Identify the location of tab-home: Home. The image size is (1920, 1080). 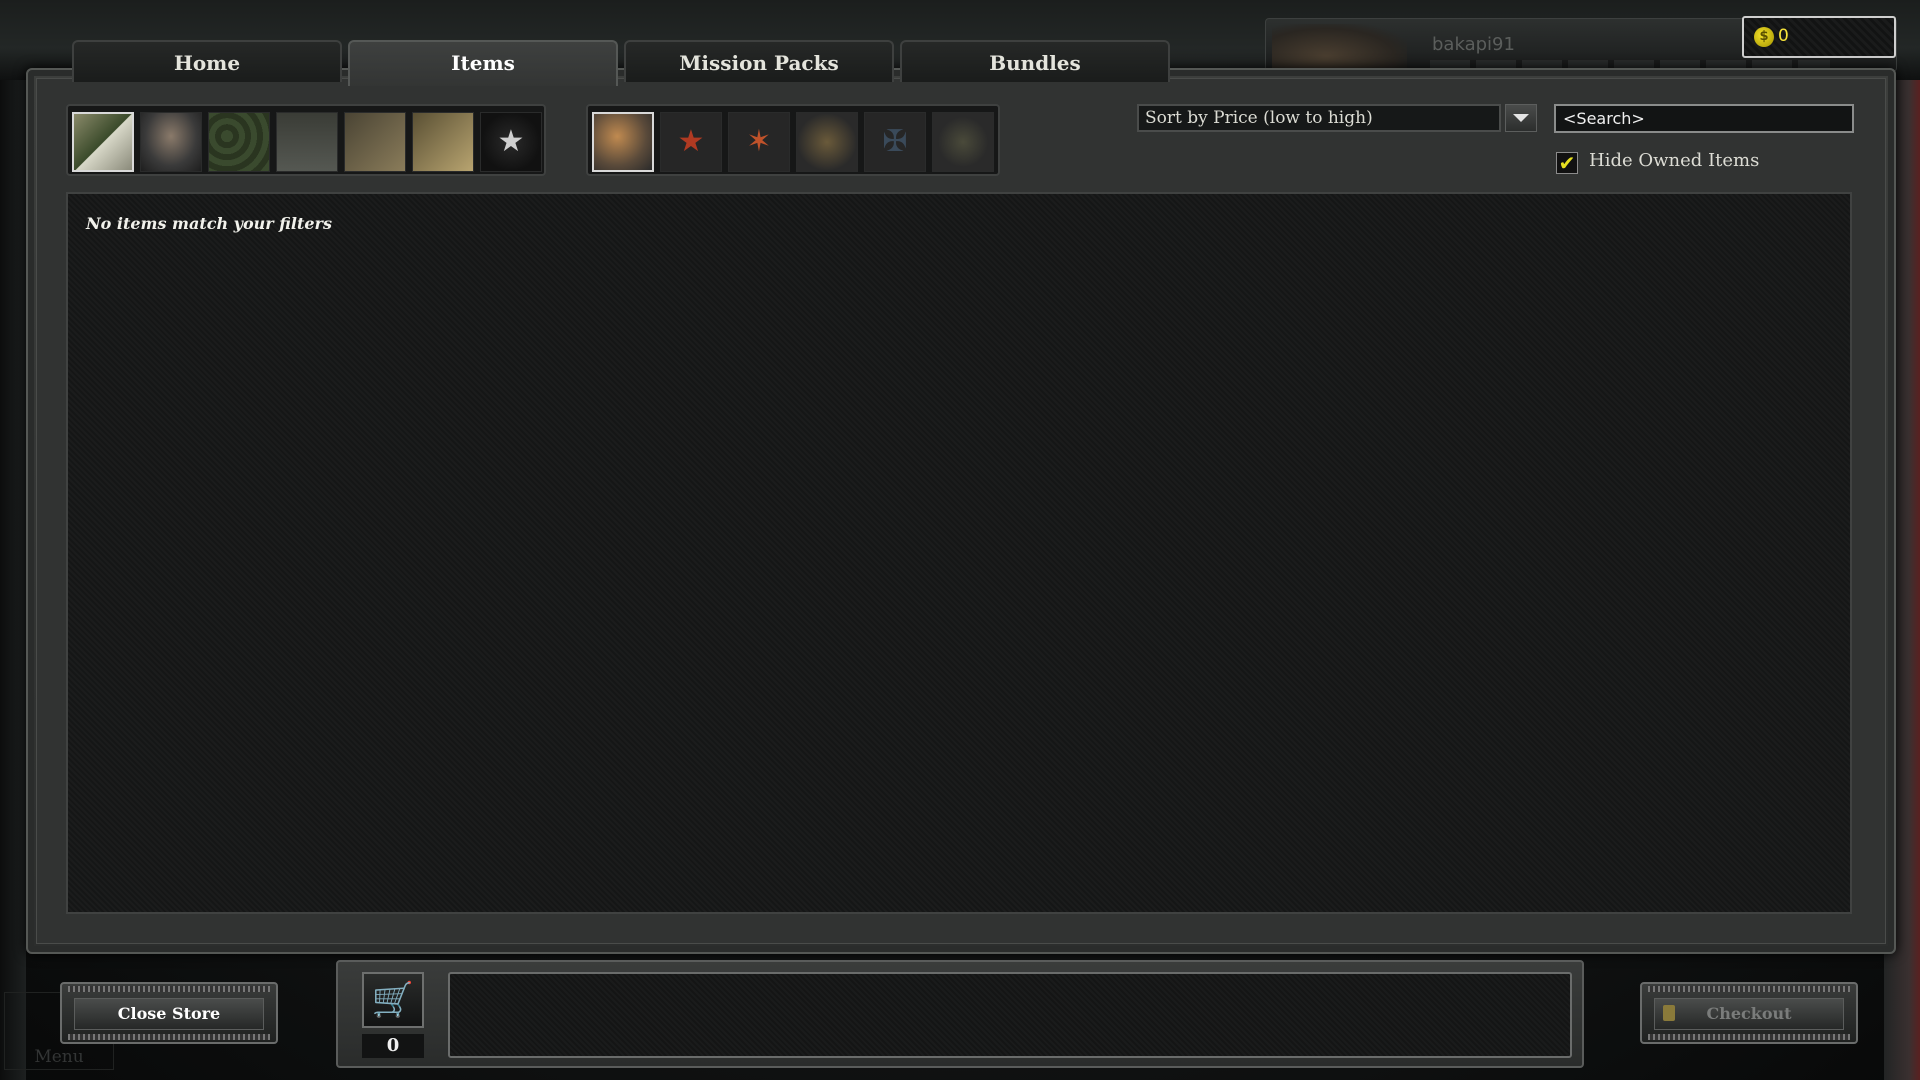
(207, 61).